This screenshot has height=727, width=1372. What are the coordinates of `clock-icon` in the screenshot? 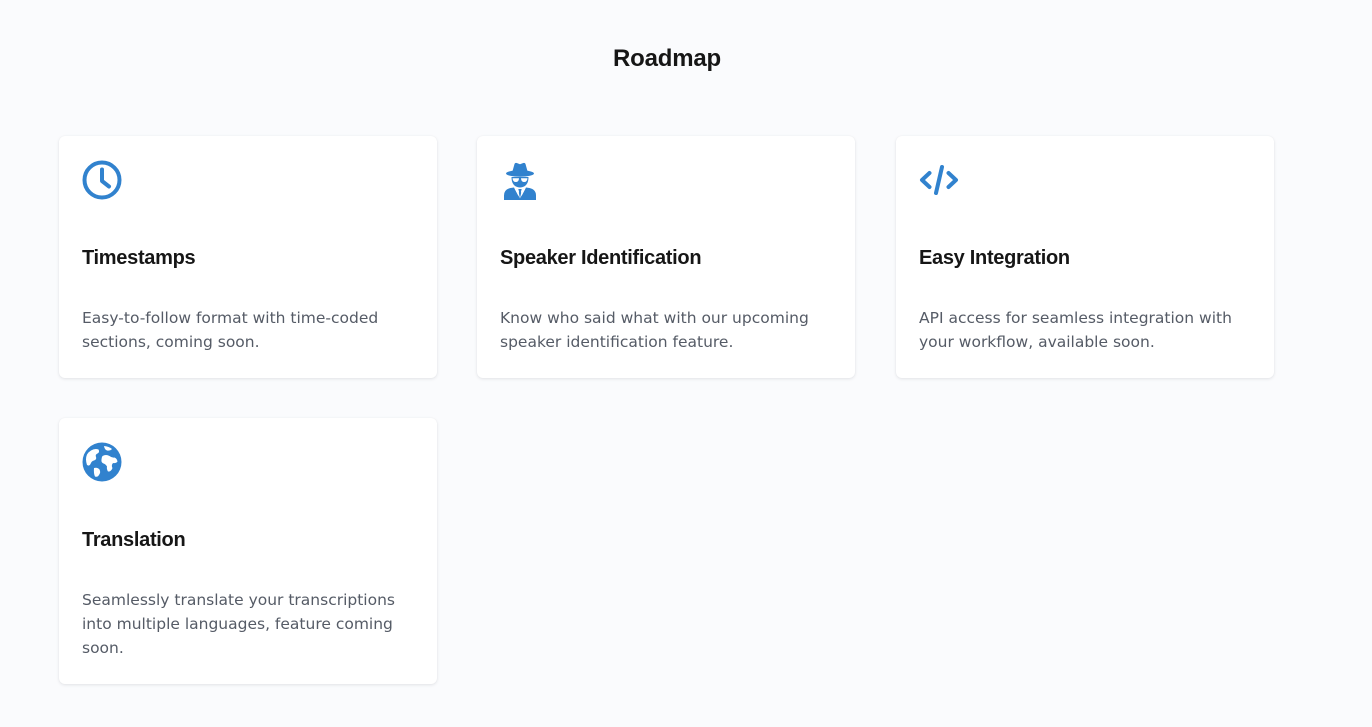 It's located at (102, 180).